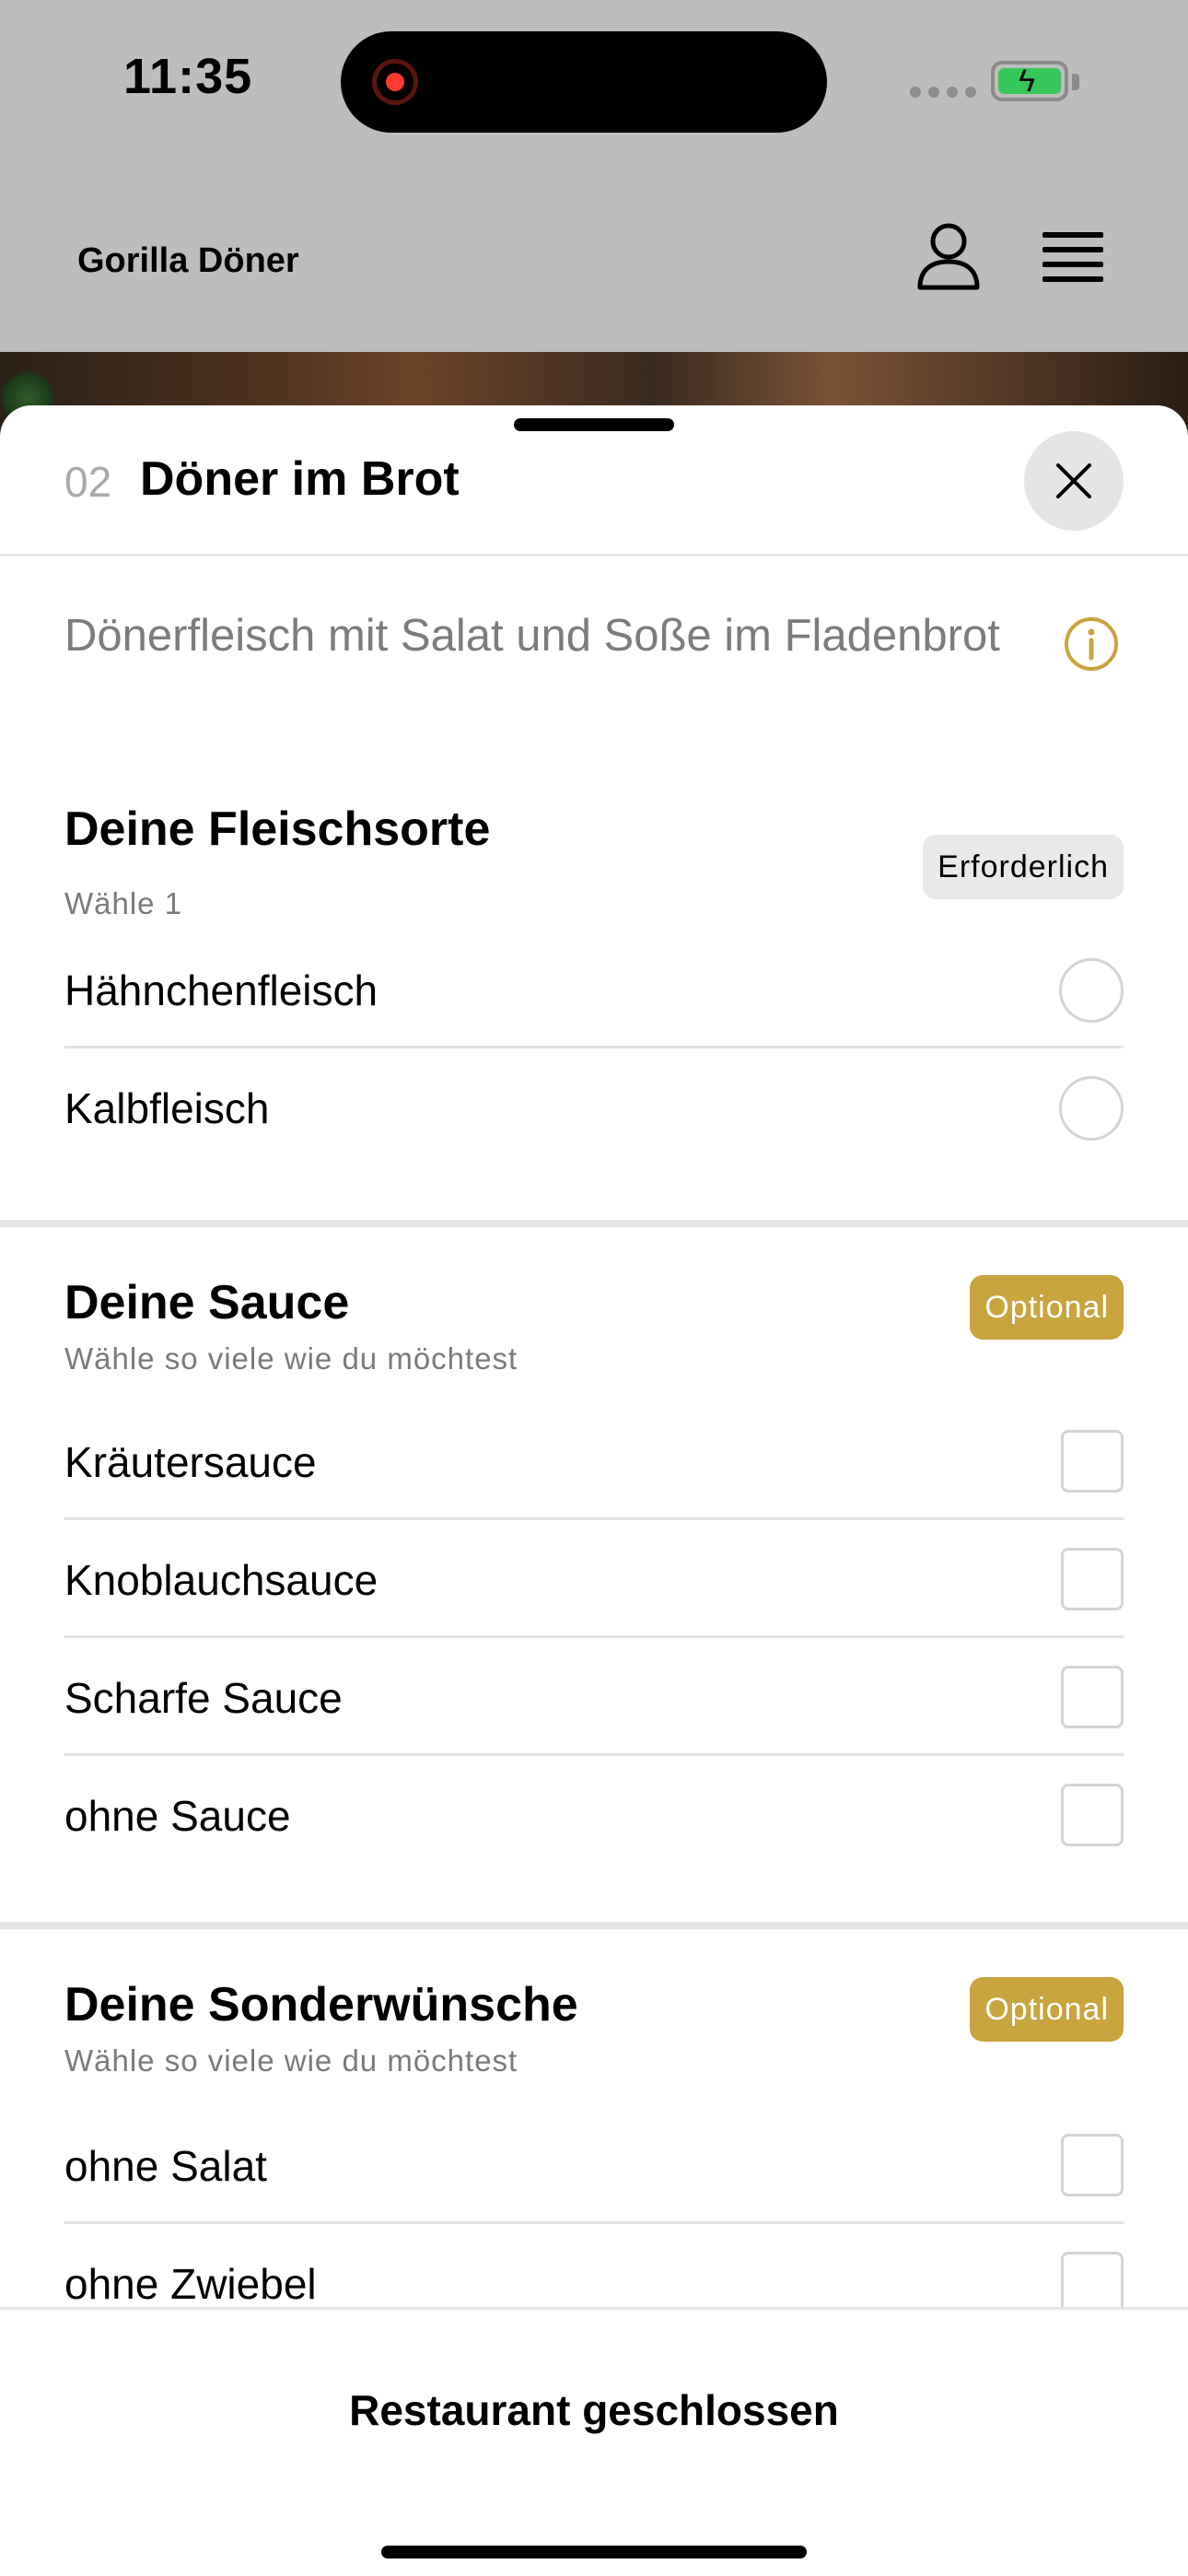 The width and height of the screenshot is (1188, 2576). I want to click on option-row: Scharfe Sauce, so click(594, 1697).